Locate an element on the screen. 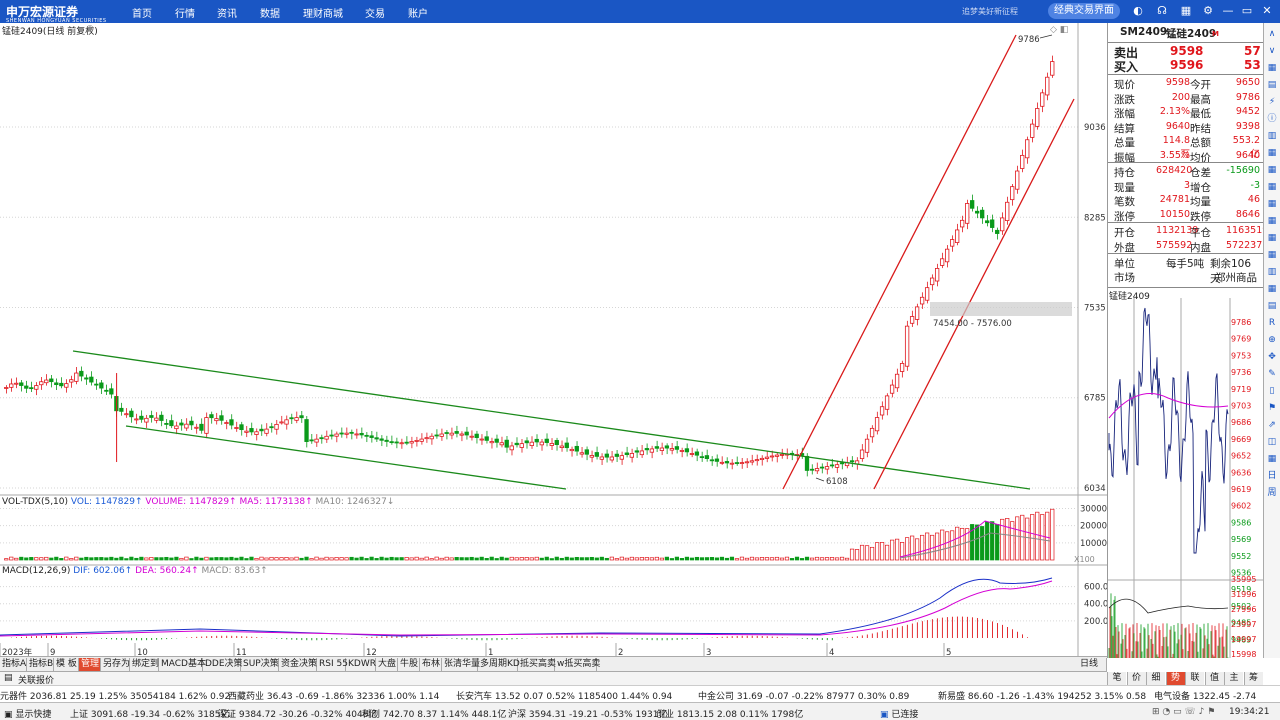  info-icon: ⓘ is located at coordinates (1272, 119).